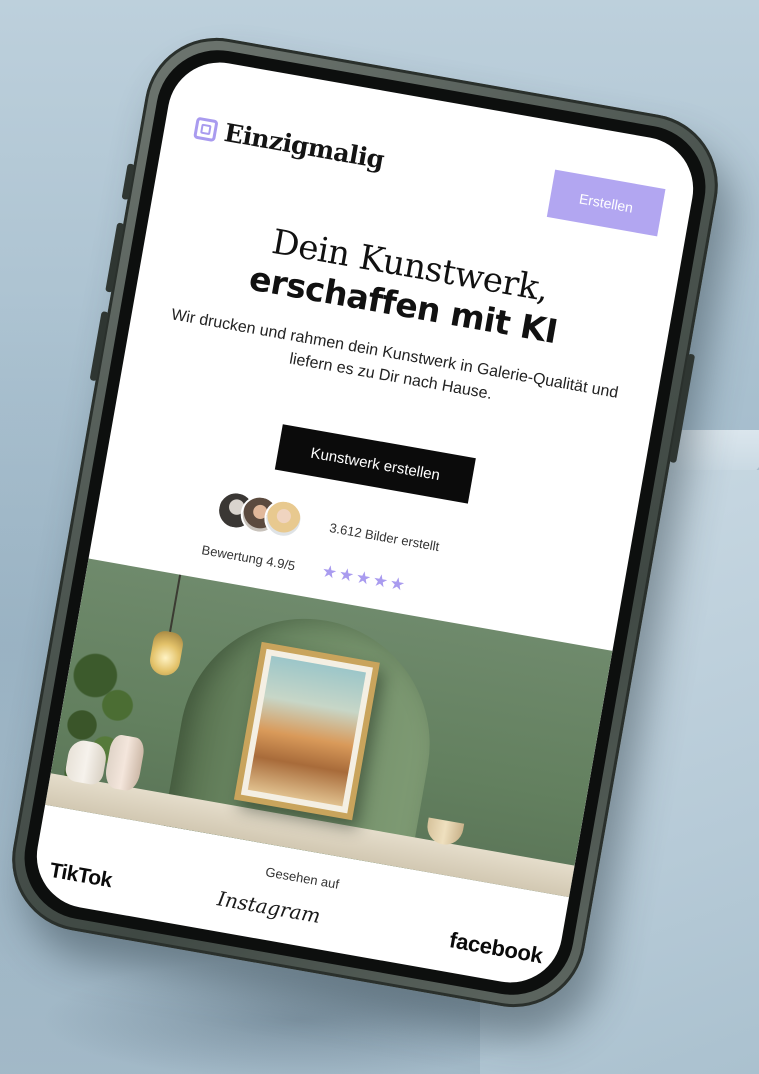 The image size is (759, 1074). I want to click on brand-logo: Einzigmalig, so click(290, 144).